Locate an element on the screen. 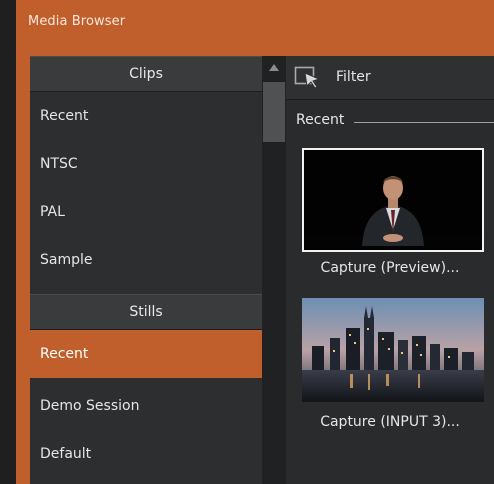 The width and height of the screenshot is (494, 484). list-item-clips-sample: Sample is located at coordinates (146, 260).